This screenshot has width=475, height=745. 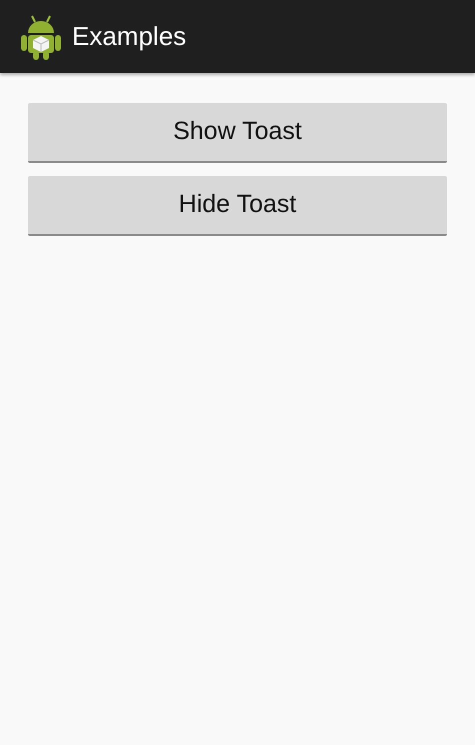 What do you see at coordinates (237, 133) in the screenshot?
I see `action-button: Show Toast` at bounding box center [237, 133].